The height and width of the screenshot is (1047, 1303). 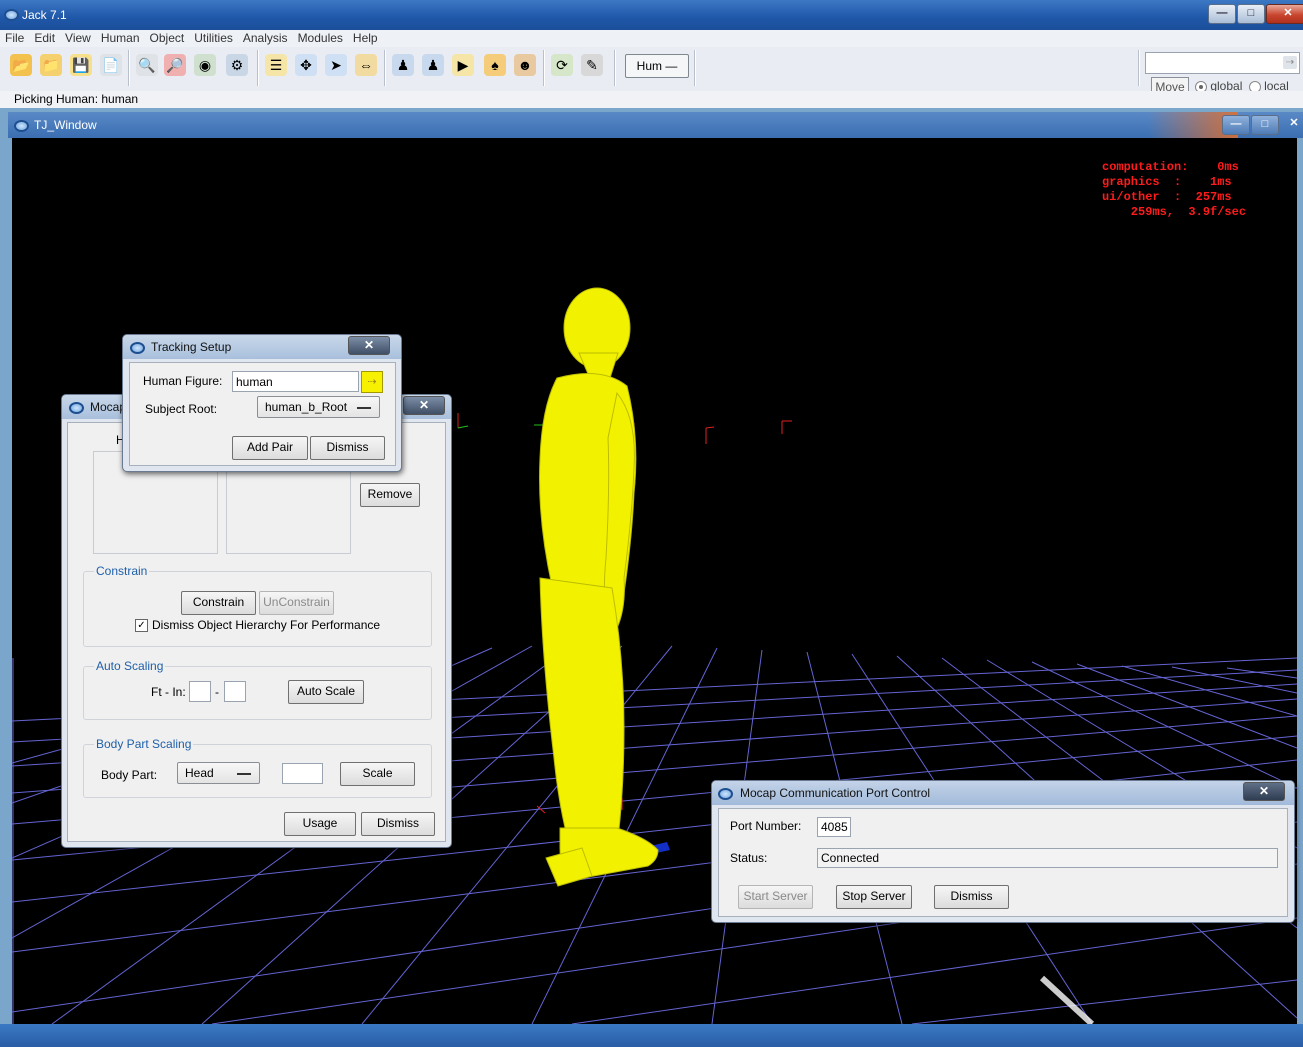 What do you see at coordinates (235, 691) in the screenshot?
I see `inches-input` at bounding box center [235, 691].